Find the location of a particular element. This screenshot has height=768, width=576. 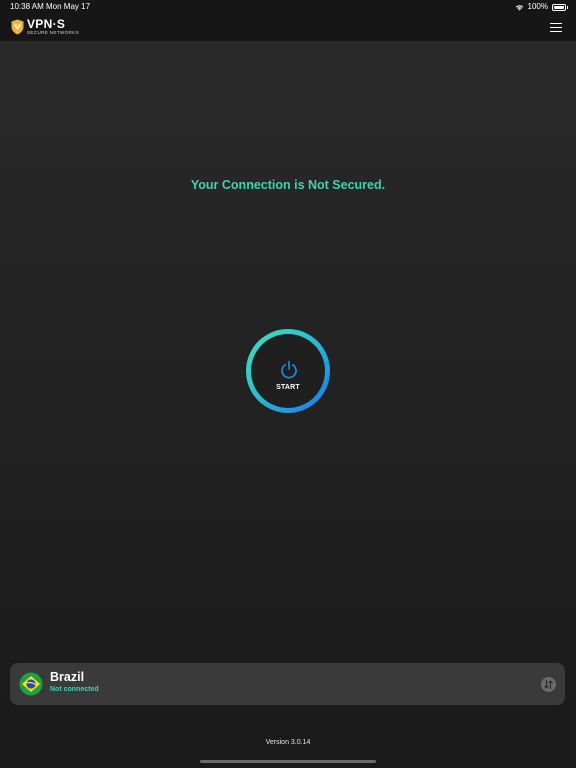

brazil-flag-icon is located at coordinates (31, 684).